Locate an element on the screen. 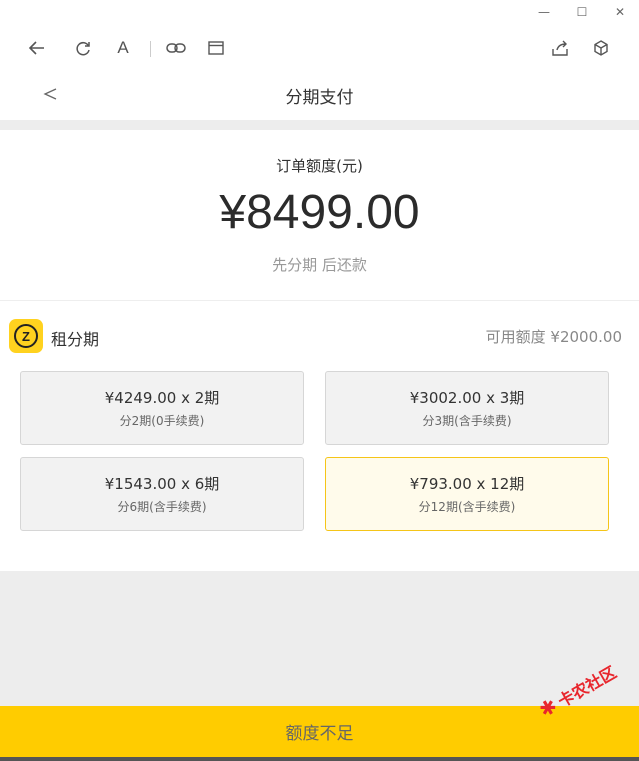 Image resolution: width=639 pixels, height=761 pixels. bottom-button-label: 额度不足 is located at coordinates (319, 734).